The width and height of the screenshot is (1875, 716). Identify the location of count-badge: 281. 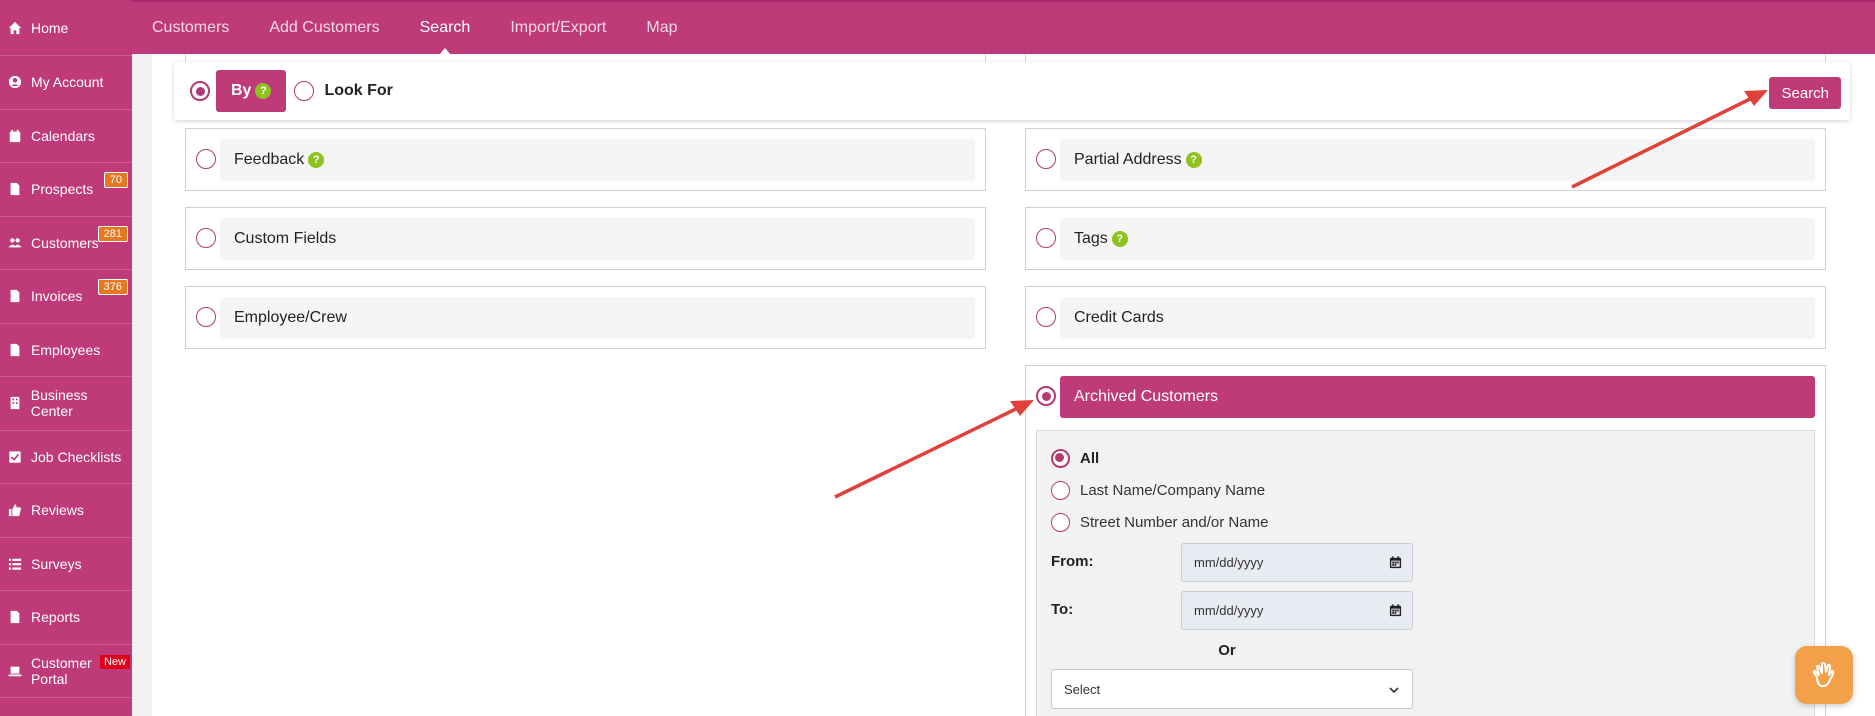
(112, 233).